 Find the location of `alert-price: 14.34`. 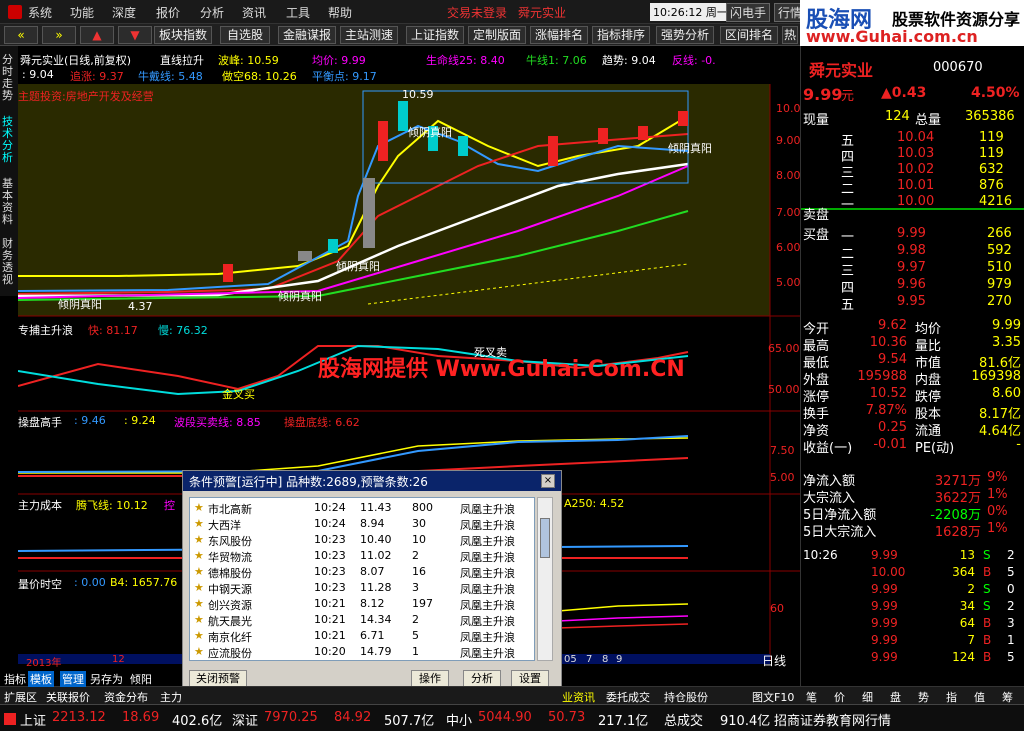

alert-price: 14.34 is located at coordinates (376, 619).